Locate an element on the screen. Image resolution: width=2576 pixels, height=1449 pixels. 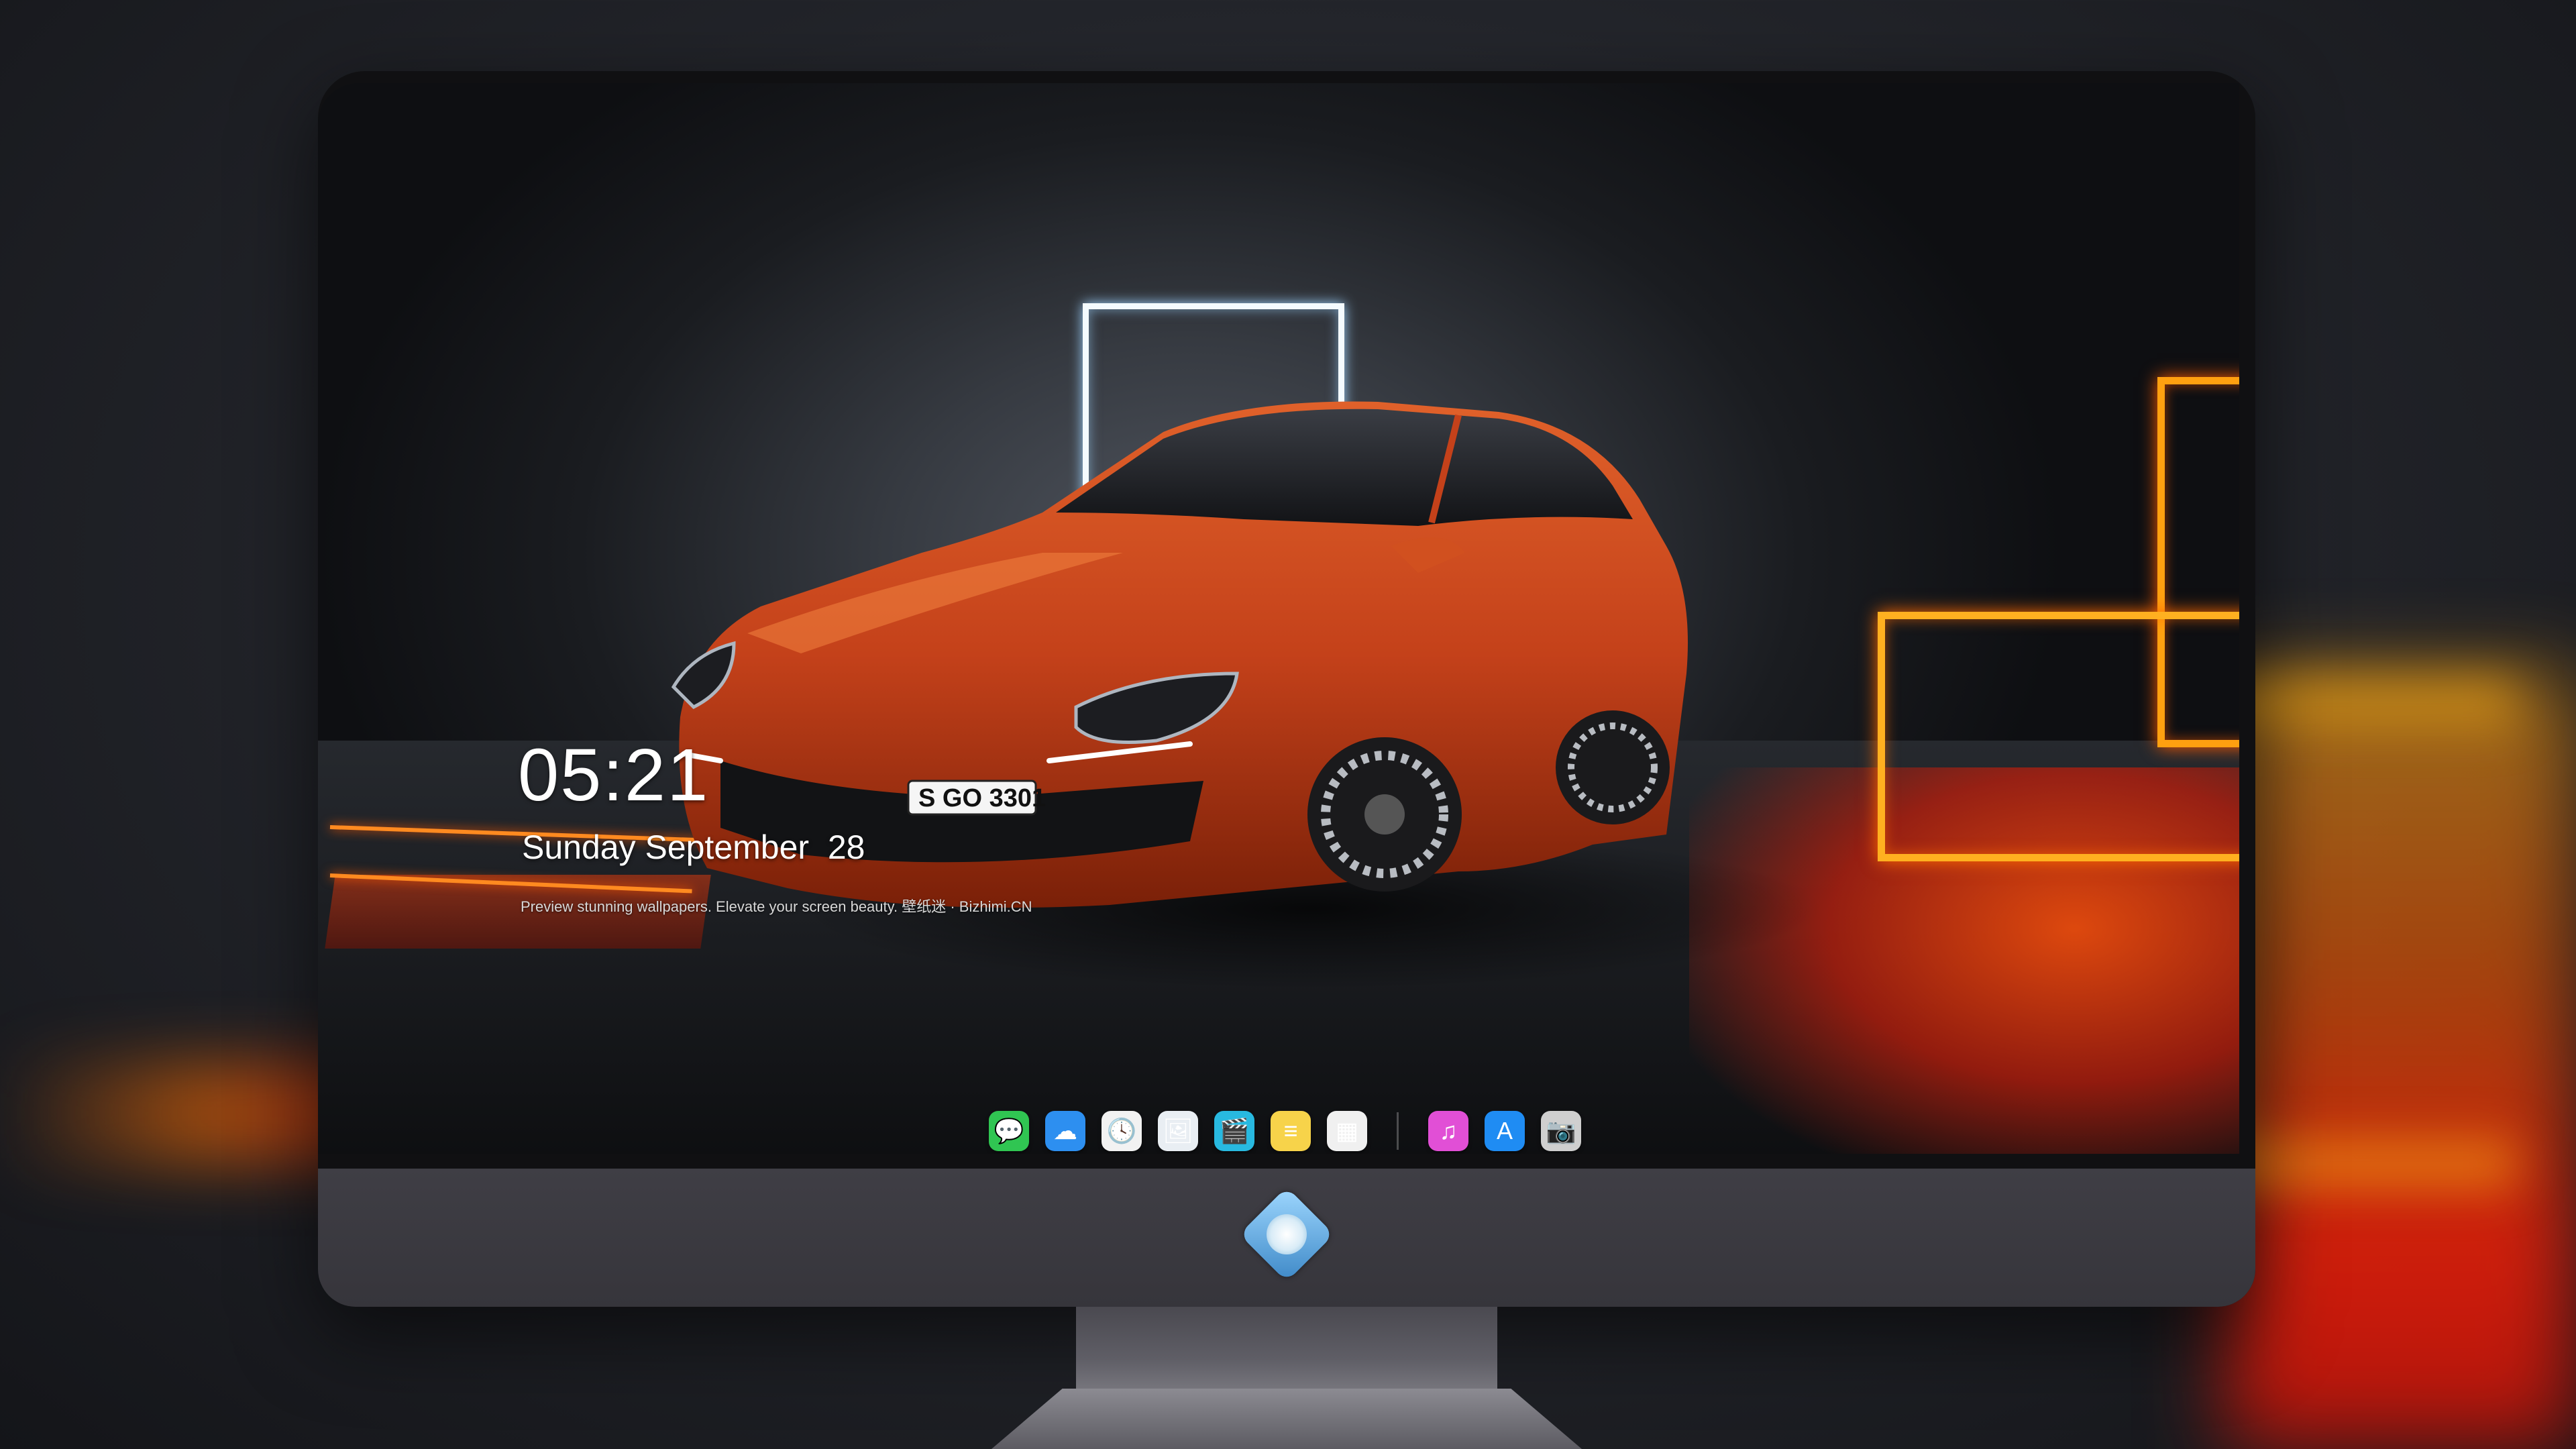
camera-icon: 📷 is located at coordinates (1561, 1131).